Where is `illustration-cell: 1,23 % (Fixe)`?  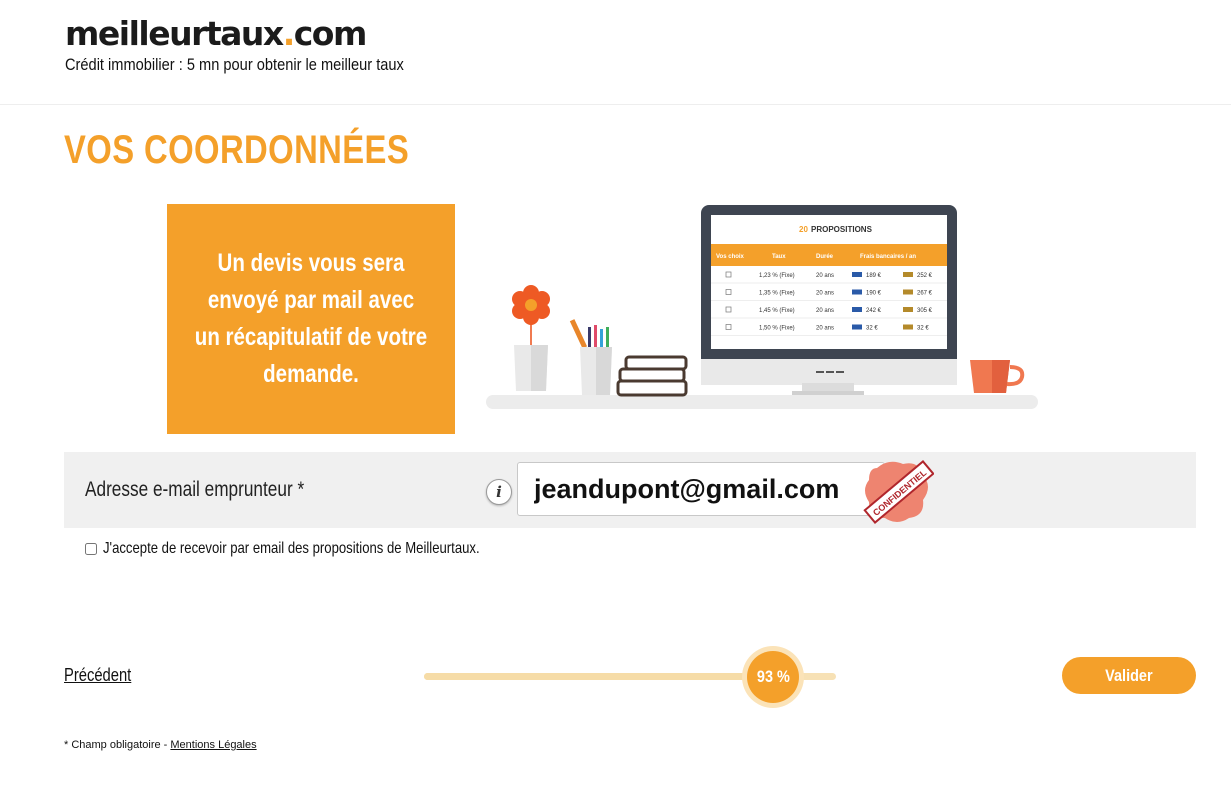 illustration-cell: 1,23 % (Fixe) is located at coordinates (777, 276).